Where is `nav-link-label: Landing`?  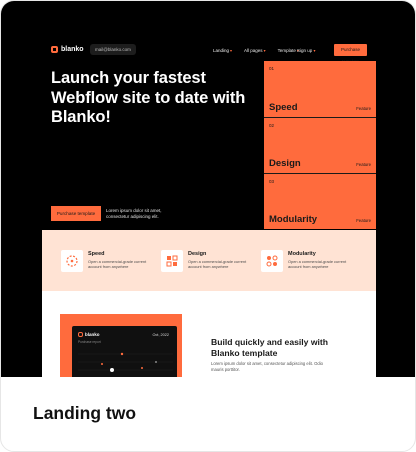 nav-link-label: Landing is located at coordinates (221, 50).